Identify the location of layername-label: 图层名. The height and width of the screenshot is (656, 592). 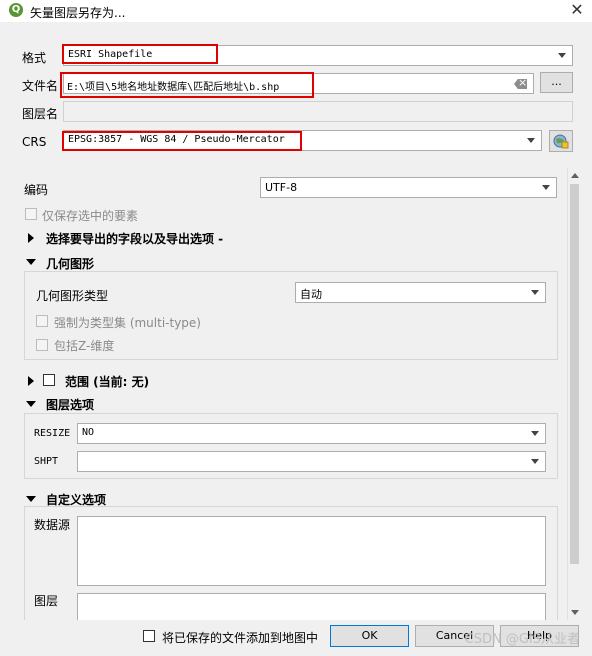
(40, 114).